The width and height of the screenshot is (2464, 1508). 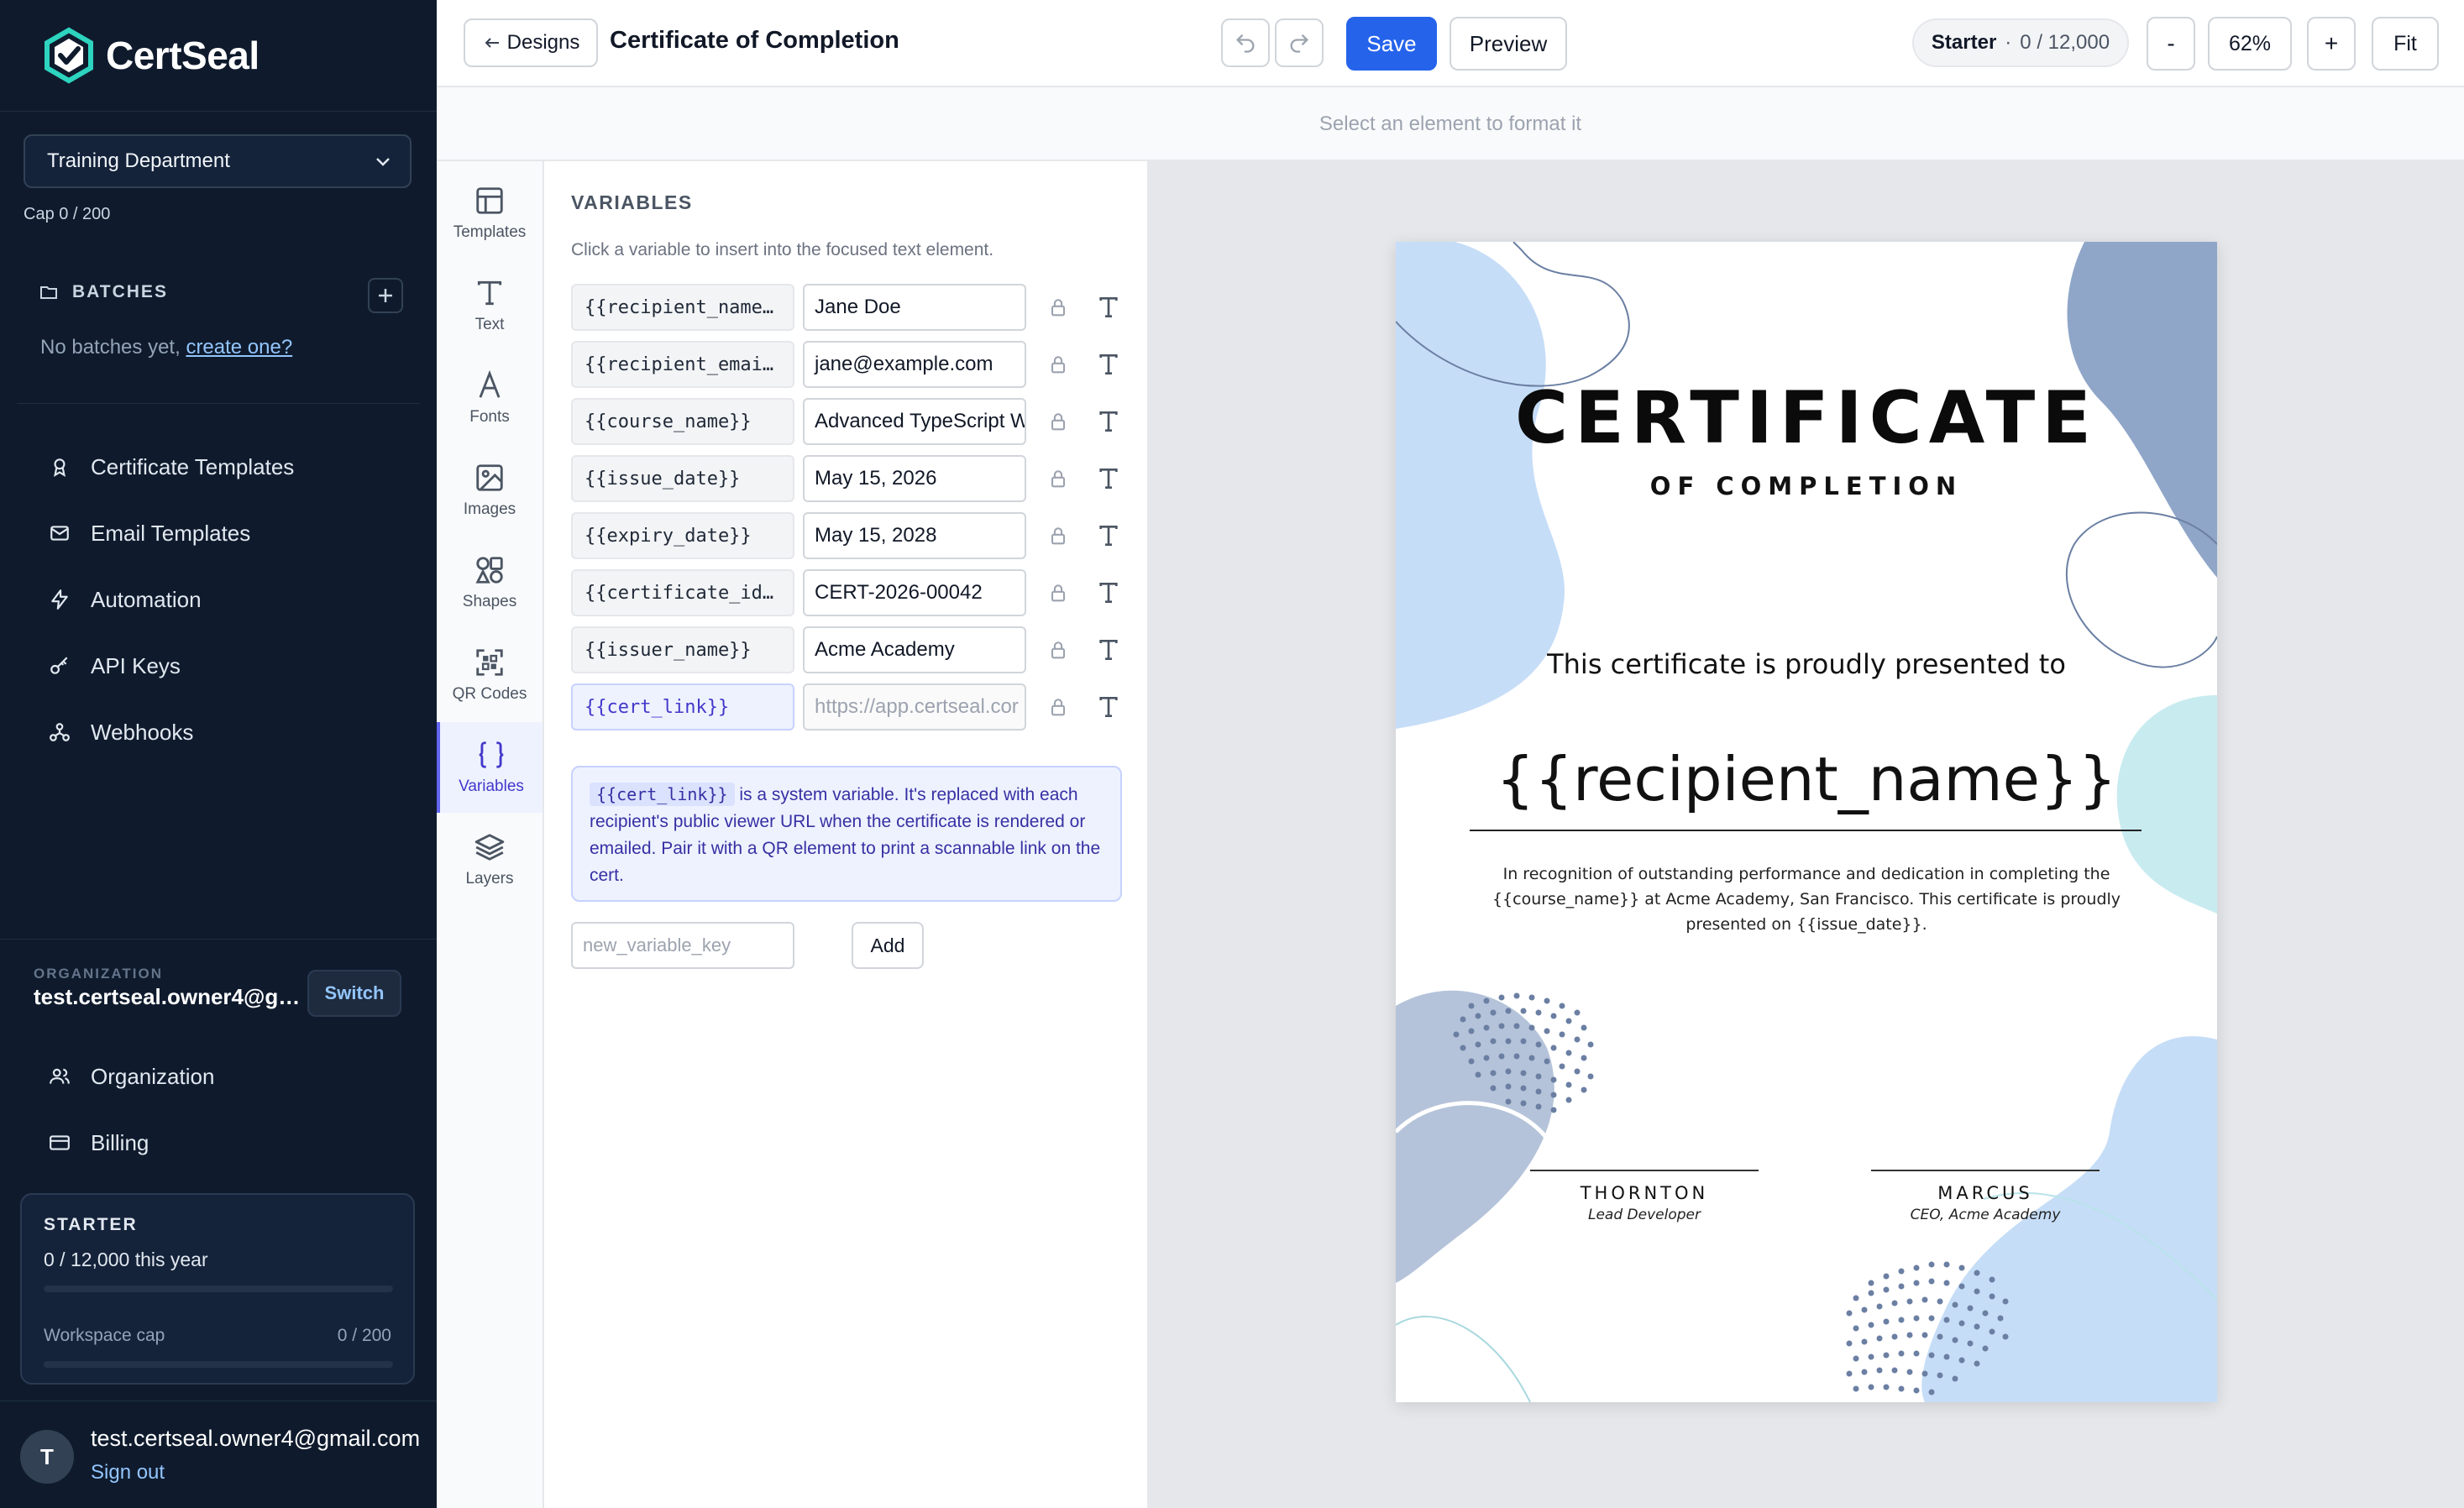 I want to click on qr-code-icon, so click(x=490, y=662).